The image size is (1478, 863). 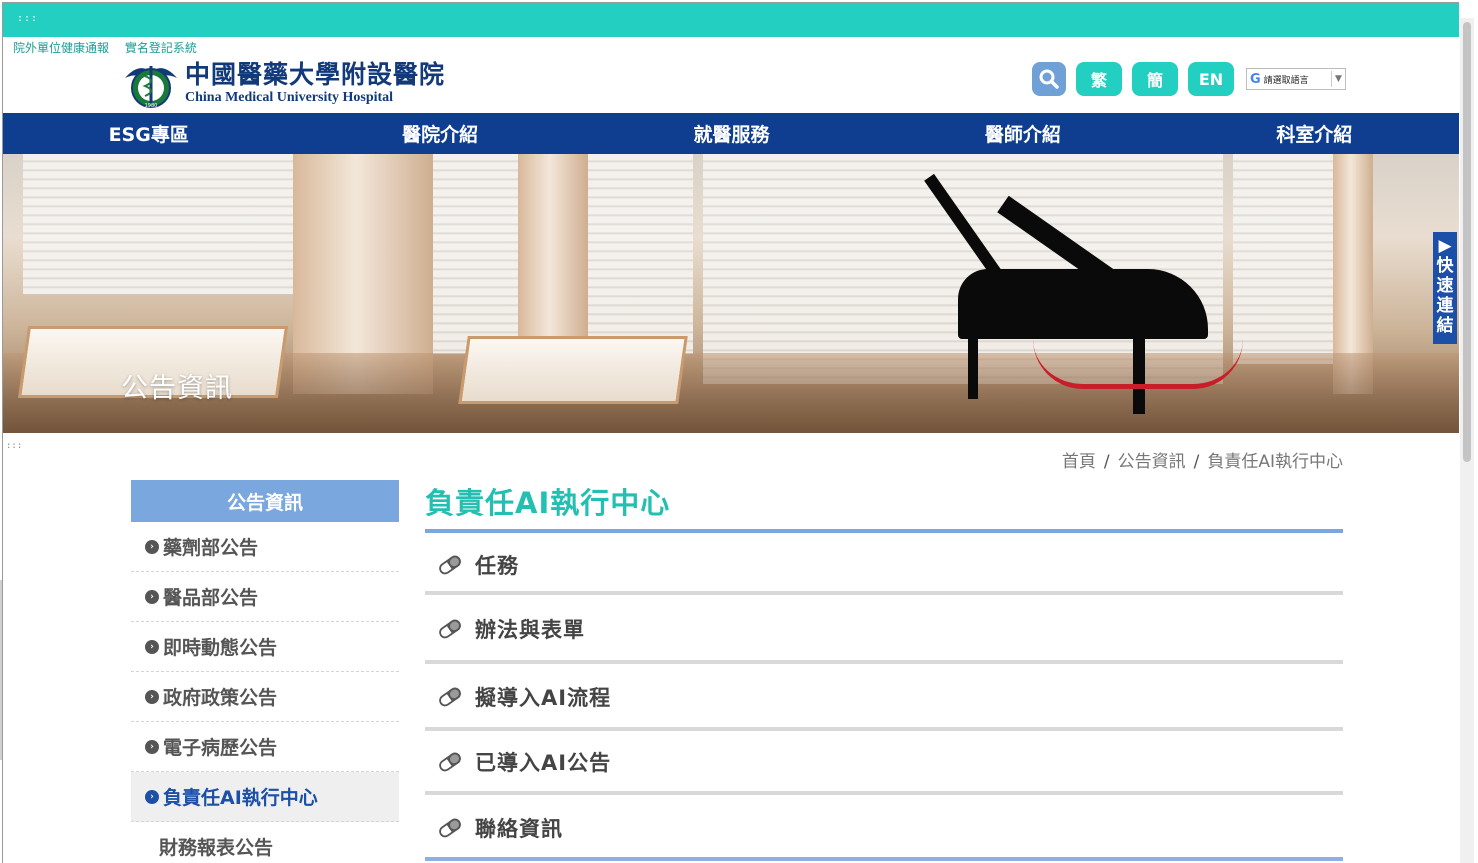 What do you see at coordinates (61, 48) in the screenshot?
I see `health-report-link: 院外單位健康通報` at bounding box center [61, 48].